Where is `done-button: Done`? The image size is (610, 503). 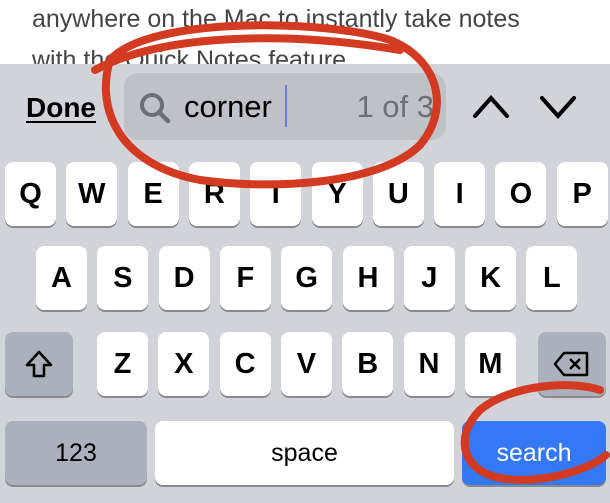
done-button: Done is located at coordinates (61, 108).